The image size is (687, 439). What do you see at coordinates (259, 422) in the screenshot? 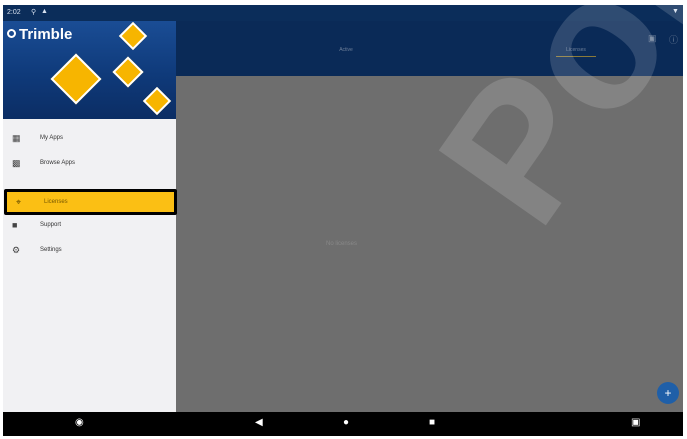
I see `back-icon: ◀` at bounding box center [259, 422].